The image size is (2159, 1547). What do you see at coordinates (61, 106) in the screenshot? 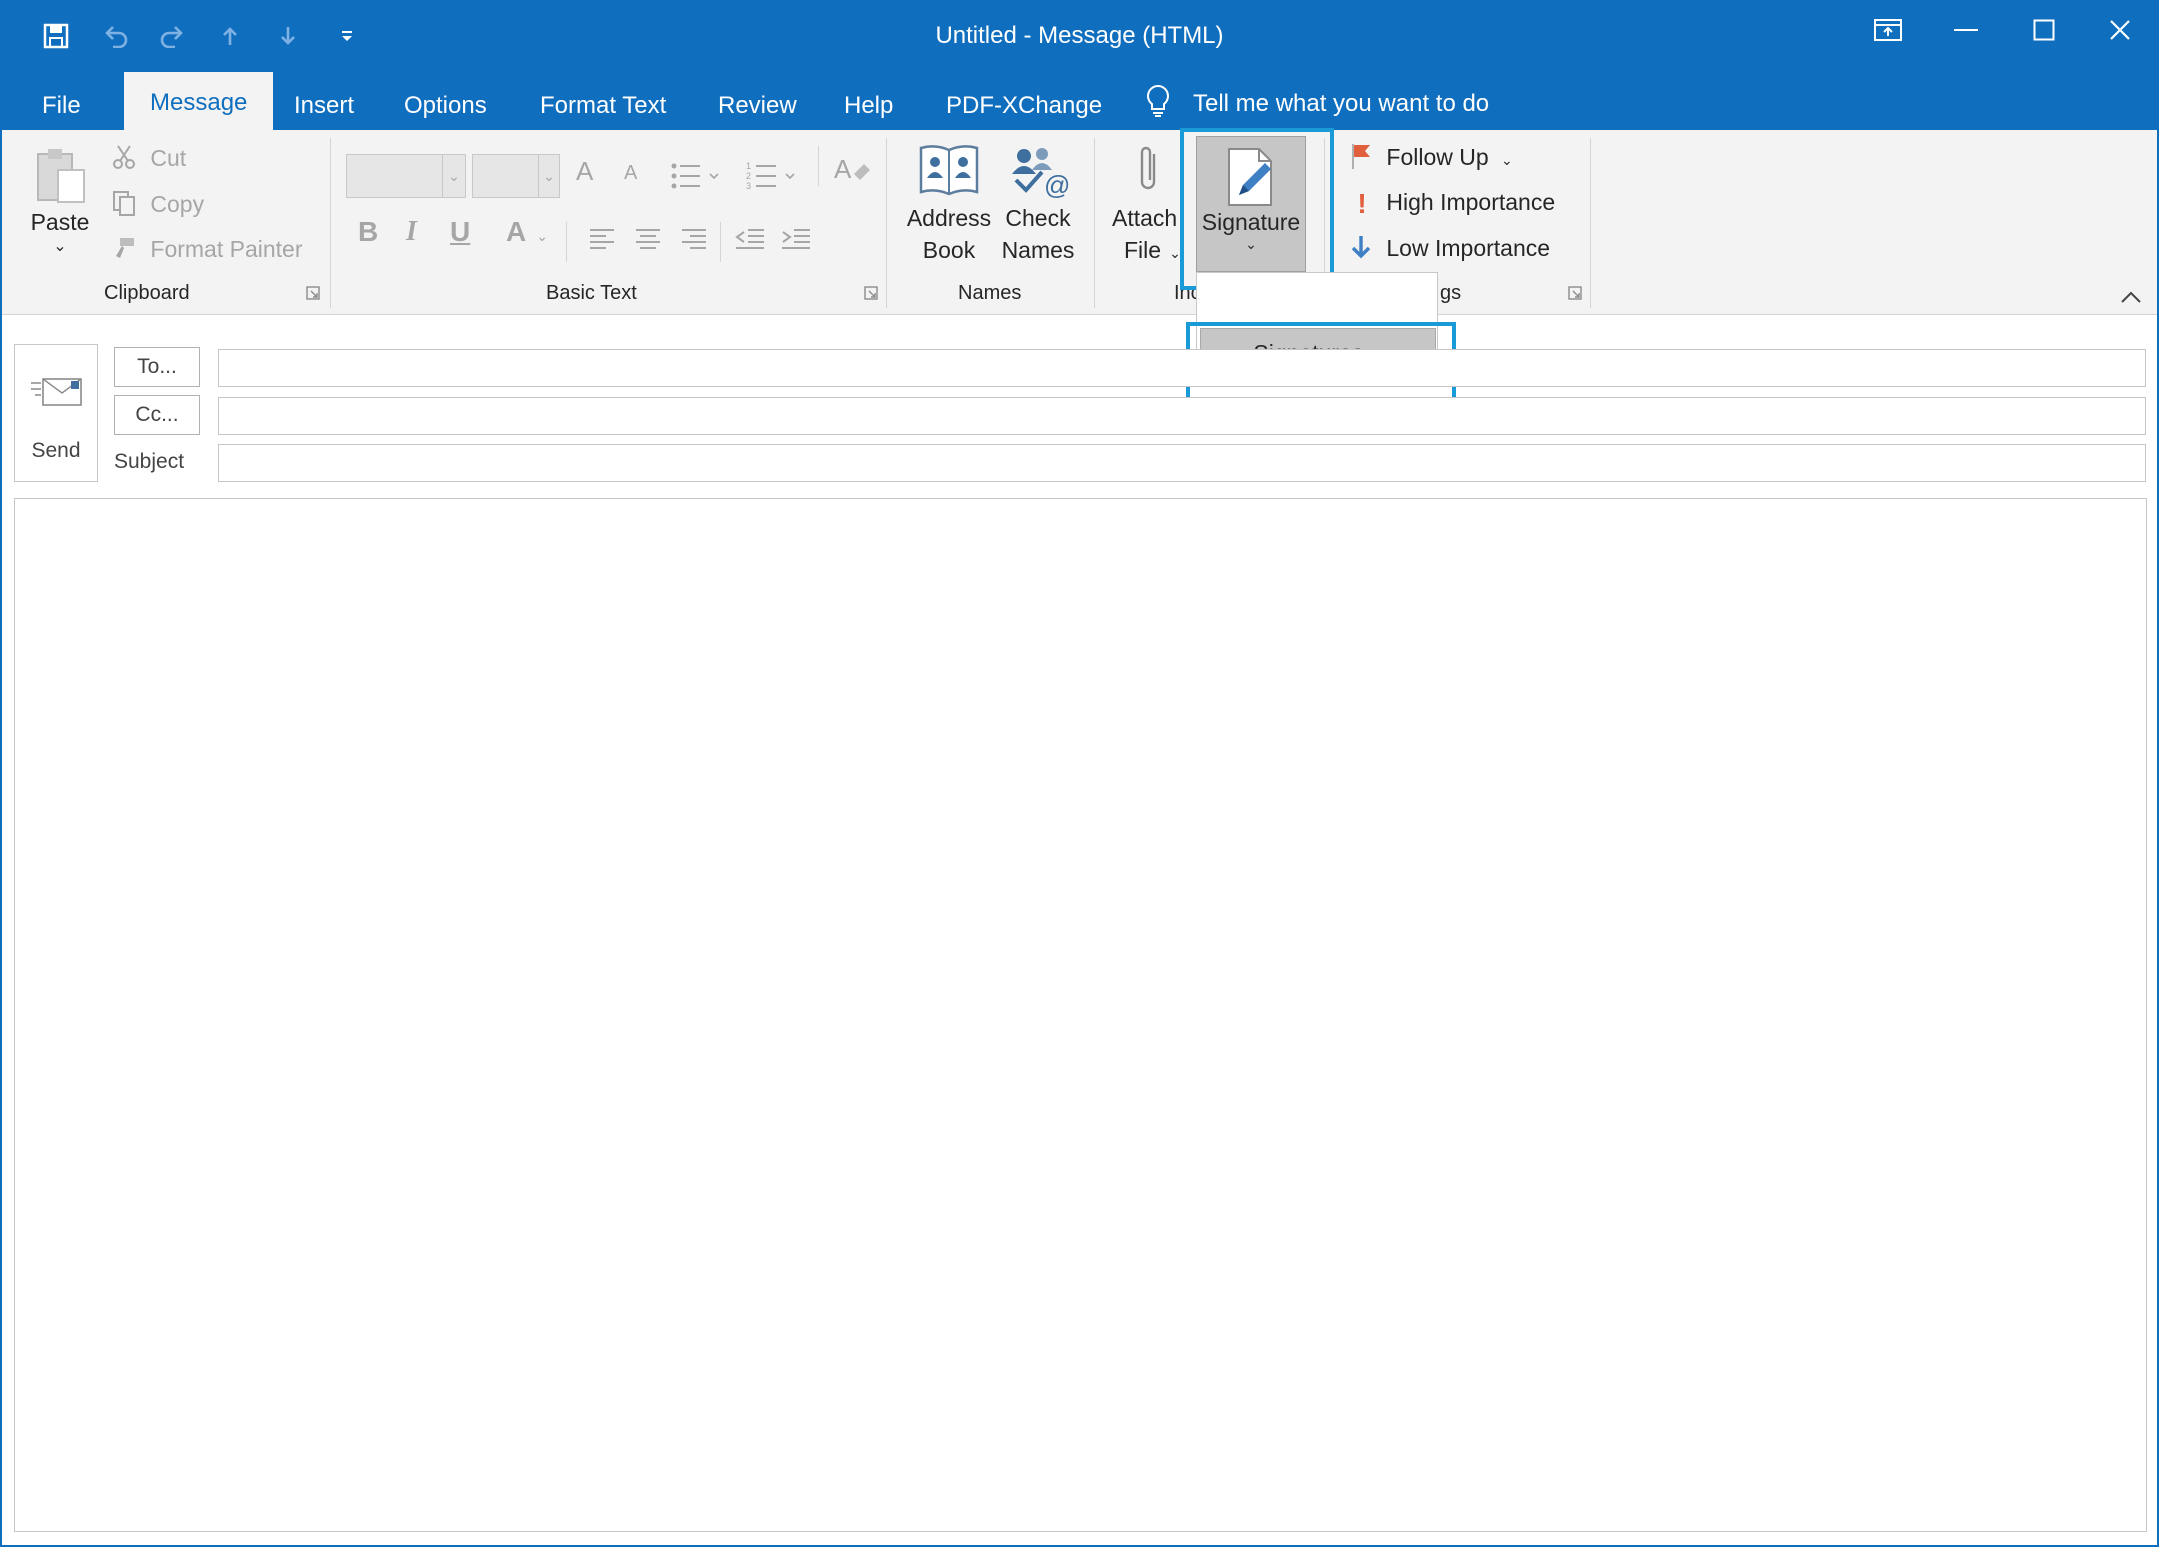
I see `tab-file: File` at bounding box center [61, 106].